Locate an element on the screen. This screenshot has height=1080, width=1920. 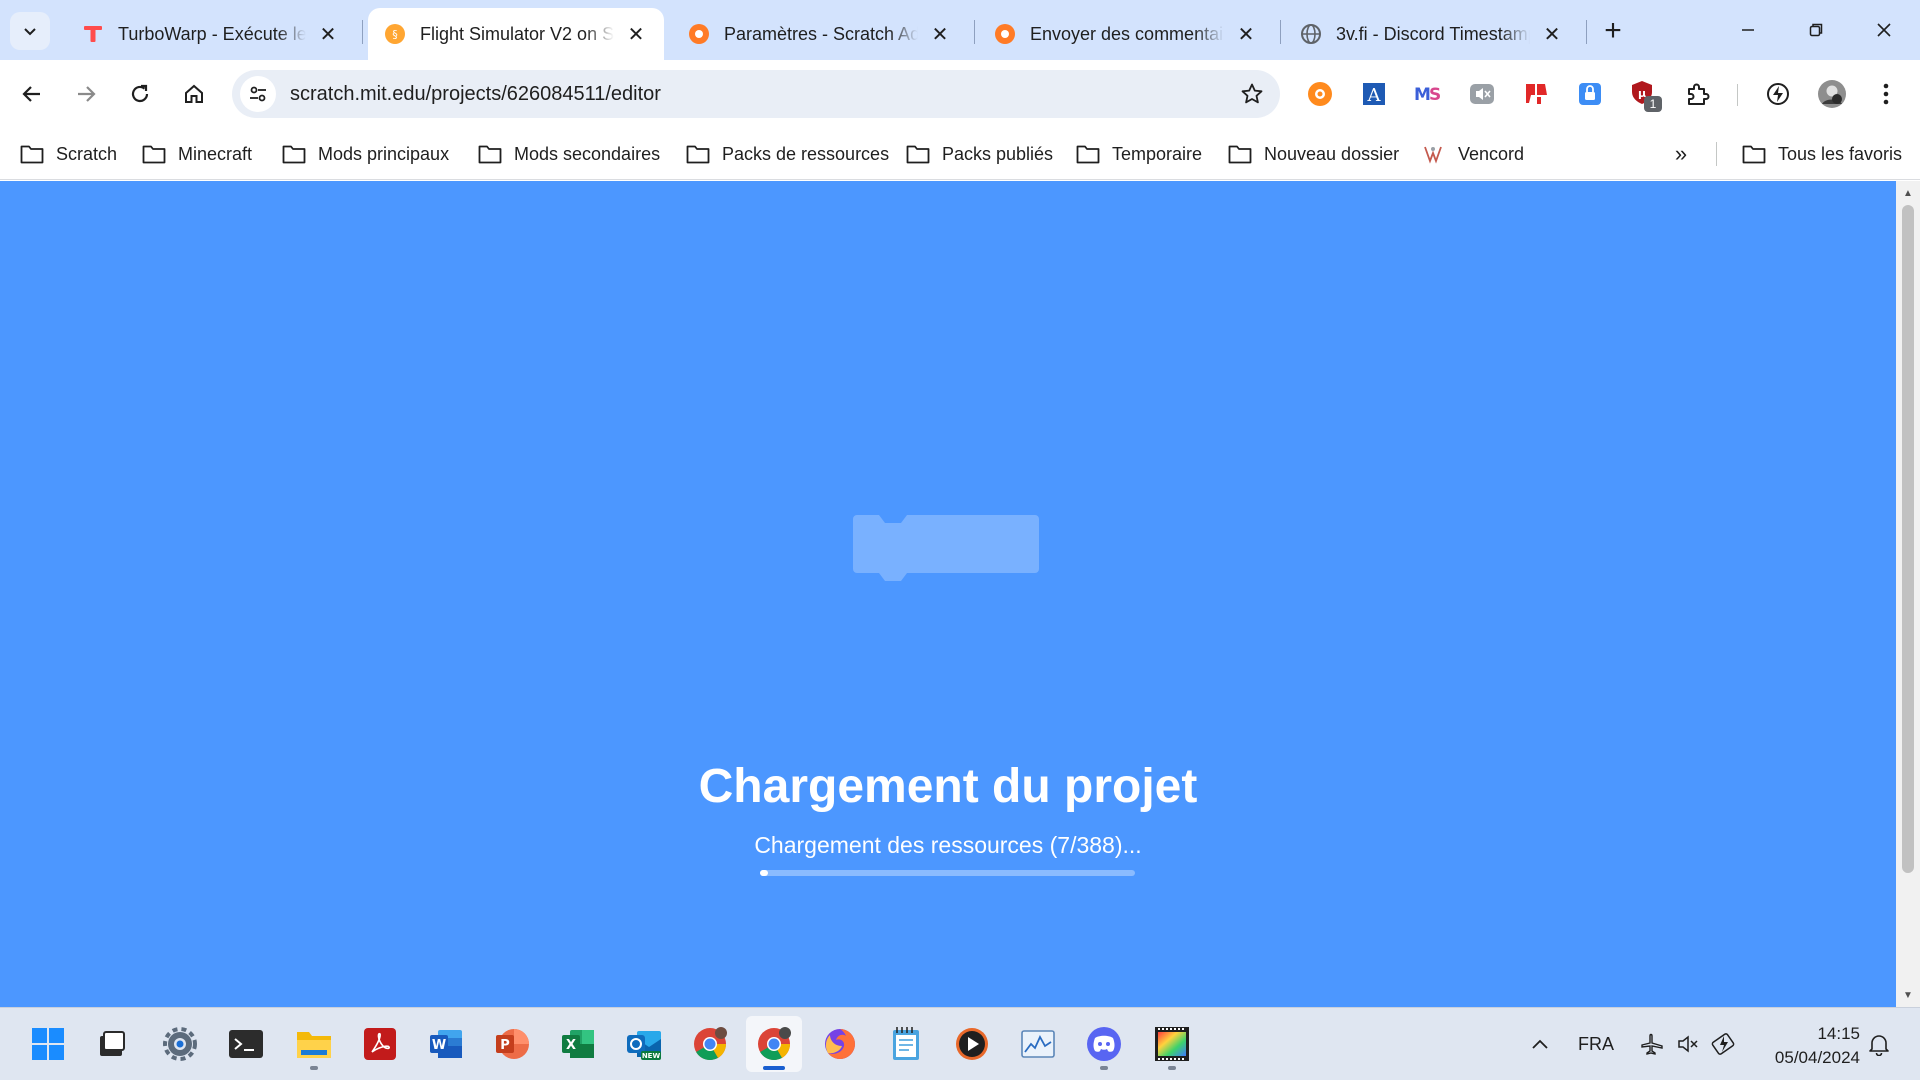
notepad-icon is located at coordinates (906, 1044).